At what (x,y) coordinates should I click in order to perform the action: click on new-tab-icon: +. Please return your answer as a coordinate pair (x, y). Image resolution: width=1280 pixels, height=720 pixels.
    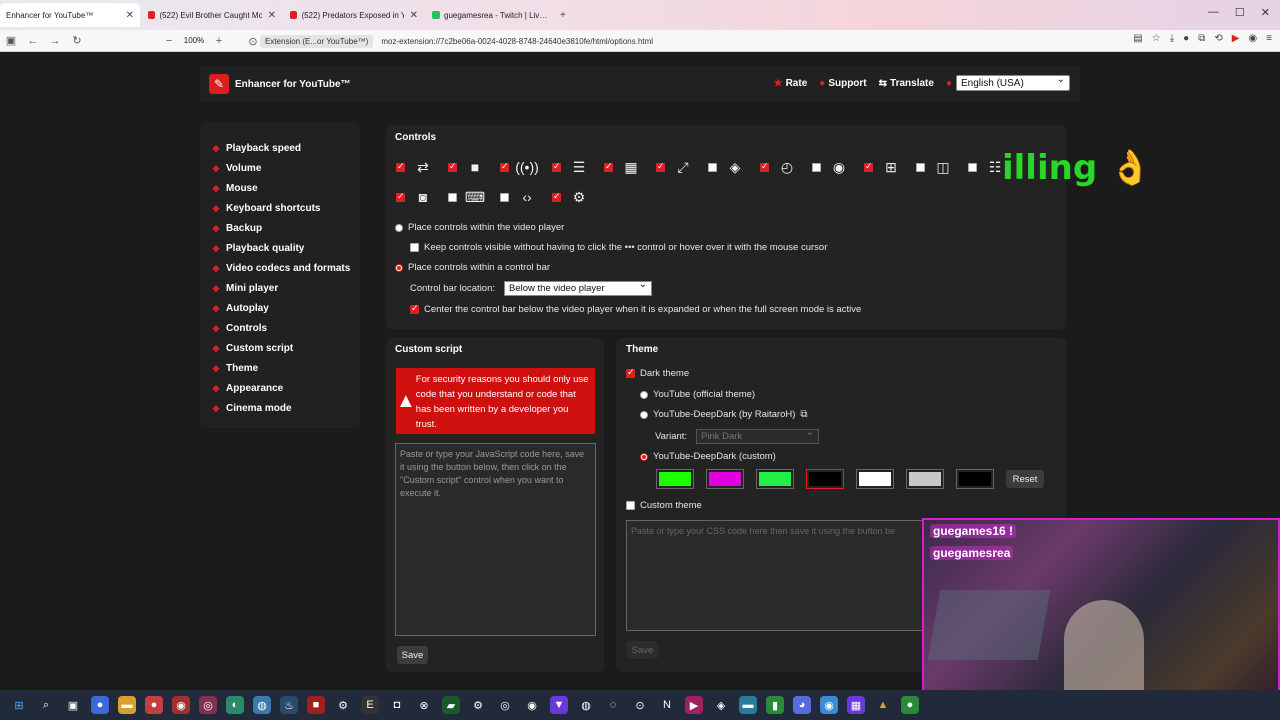
    Looking at the image, I should click on (563, 15).